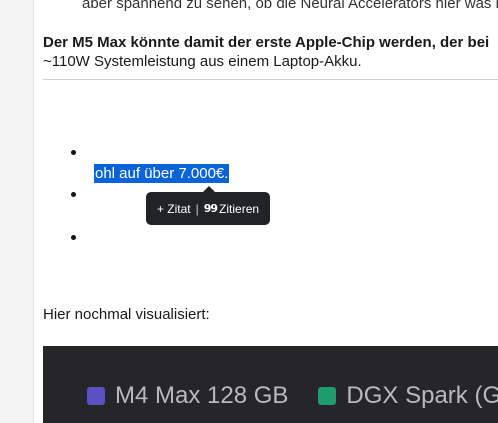 This screenshot has width=498, height=423. I want to click on legend-swatch-m4-max, so click(96, 396).